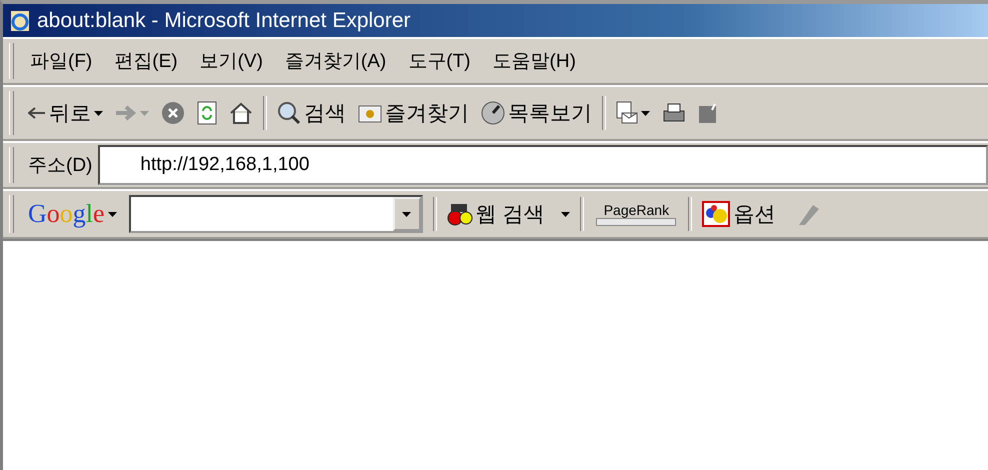 This screenshot has width=988, height=470. What do you see at coordinates (338, 61) in the screenshot?
I see `menu-item: 즐겨찾기(A)` at bounding box center [338, 61].